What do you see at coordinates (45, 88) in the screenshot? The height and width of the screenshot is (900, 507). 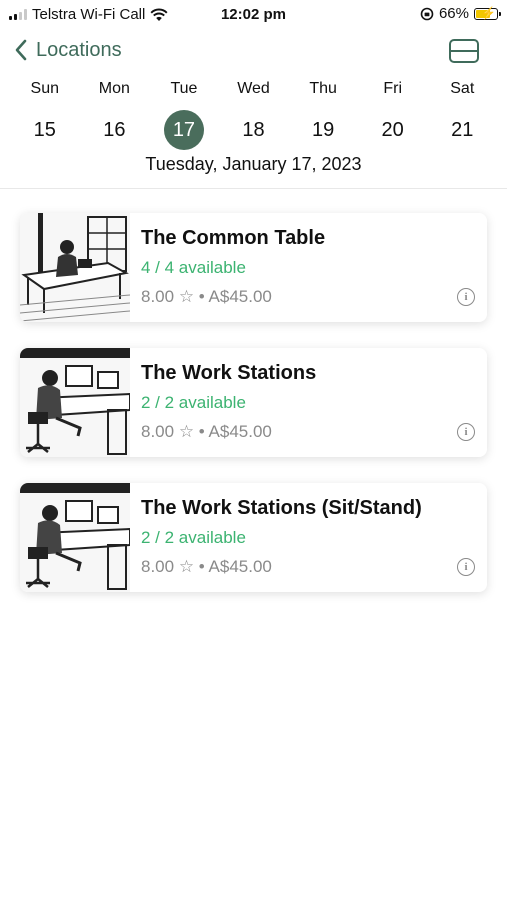 I see `weekday-label: Sun` at bounding box center [45, 88].